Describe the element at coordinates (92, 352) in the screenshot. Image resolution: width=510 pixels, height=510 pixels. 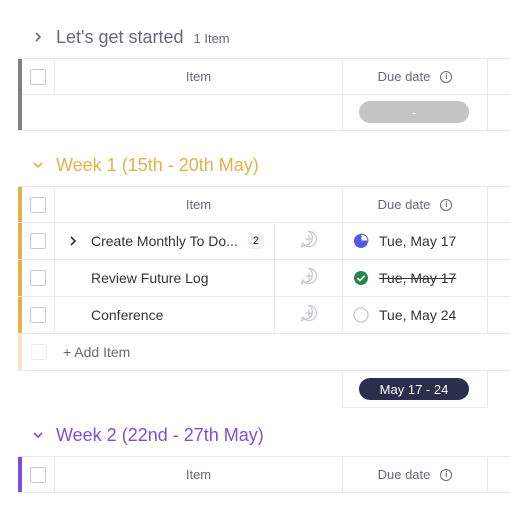
I see `add-item-button: + Add Item` at that location.